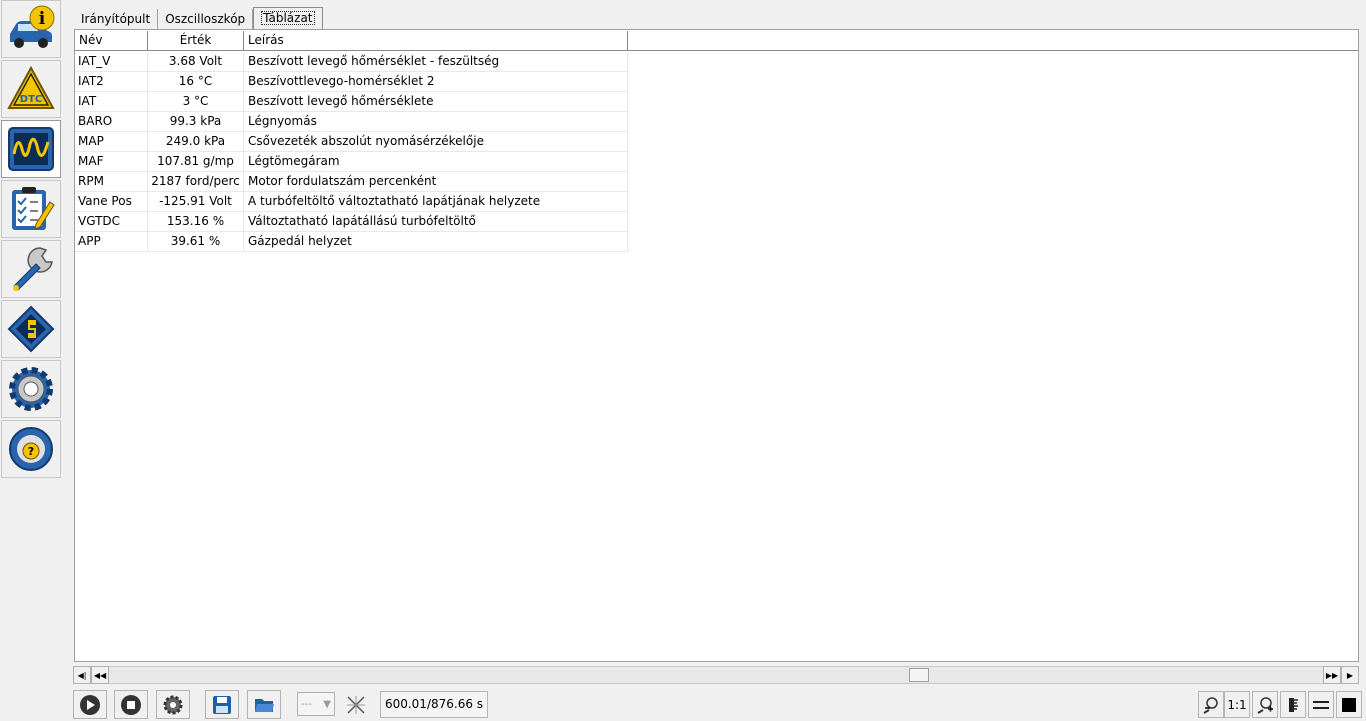 The image size is (1366, 721). What do you see at coordinates (919, 675) in the screenshot?
I see `scrollbar-thumb` at bounding box center [919, 675].